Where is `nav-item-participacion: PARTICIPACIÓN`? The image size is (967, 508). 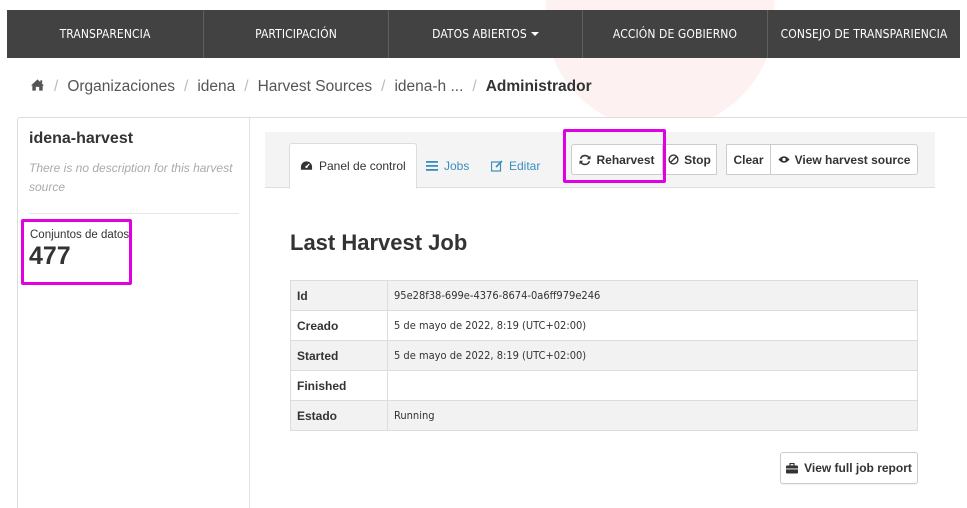 nav-item-participacion: PARTICIPACIÓN is located at coordinates (296, 34).